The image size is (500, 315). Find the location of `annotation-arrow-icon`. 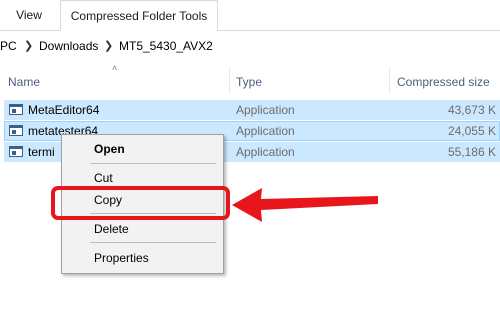

annotation-arrow-icon is located at coordinates (305, 205).